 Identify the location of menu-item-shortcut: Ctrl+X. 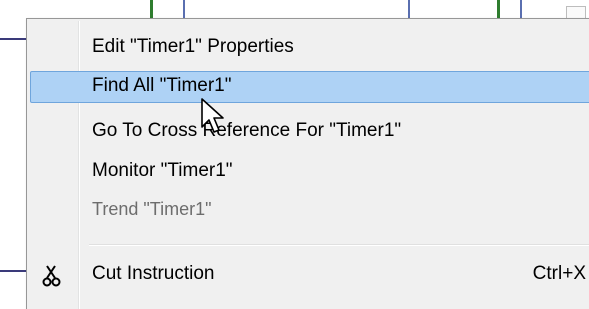
(559, 273).